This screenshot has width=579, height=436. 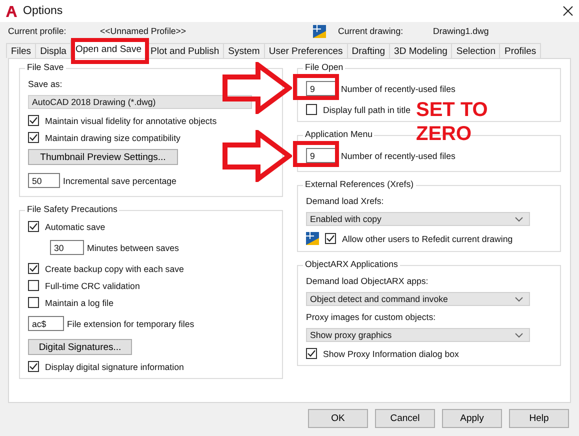 What do you see at coordinates (461, 31) in the screenshot?
I see `drawing-value: Drawing1.dwg` at bounding box center [461, 31].